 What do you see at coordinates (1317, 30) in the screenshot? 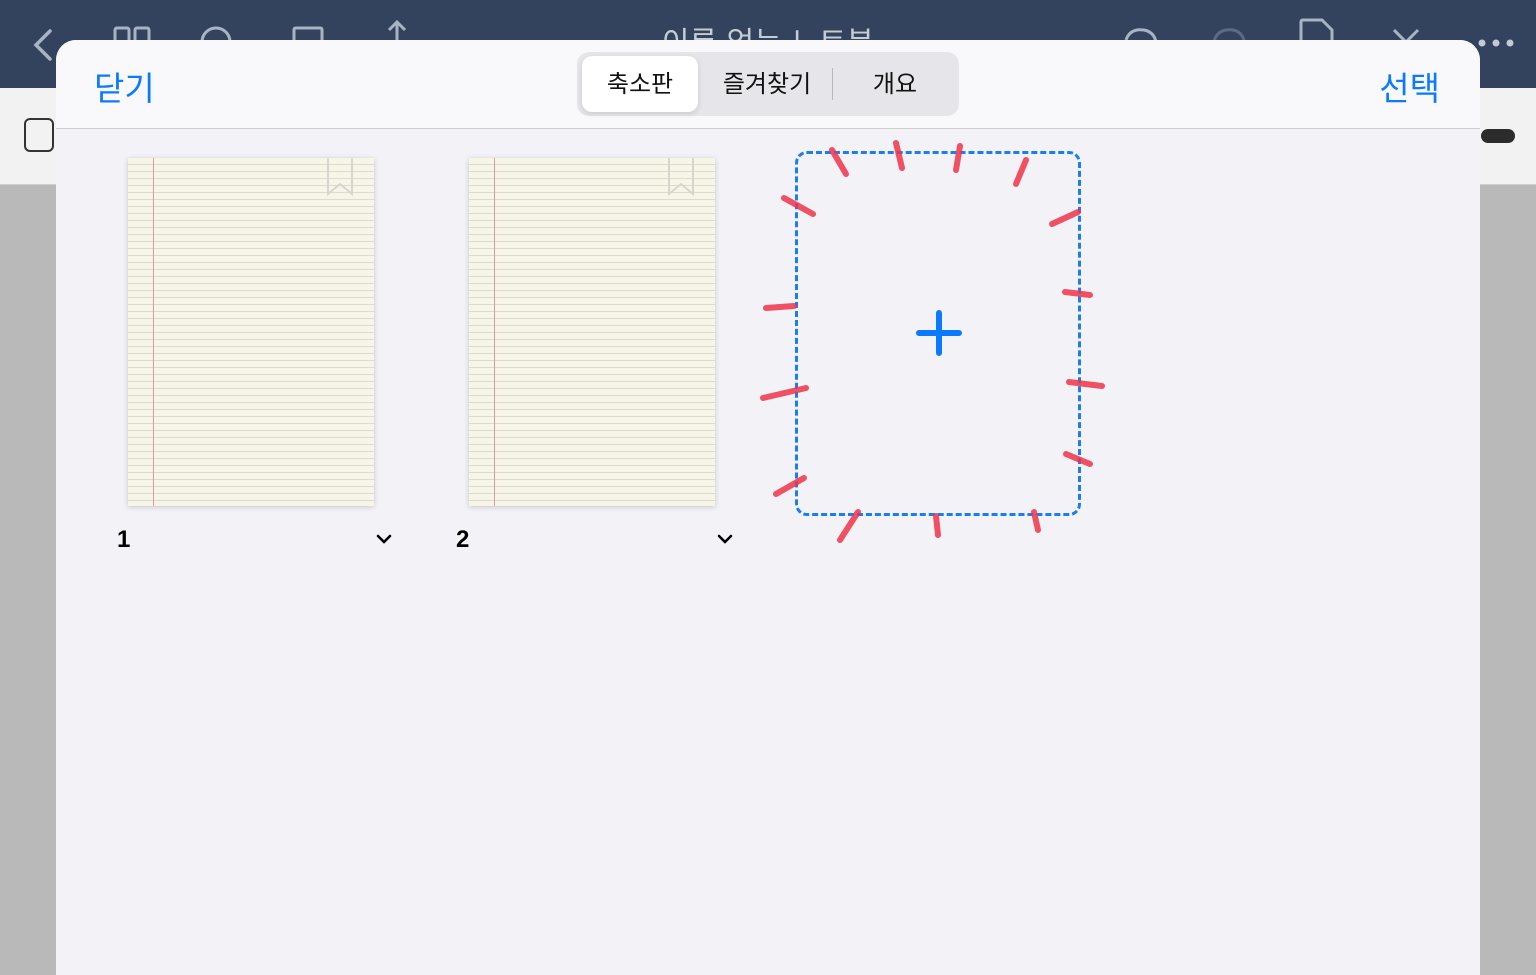
I see `add-page-icon` at bounding box center [1317, 30].